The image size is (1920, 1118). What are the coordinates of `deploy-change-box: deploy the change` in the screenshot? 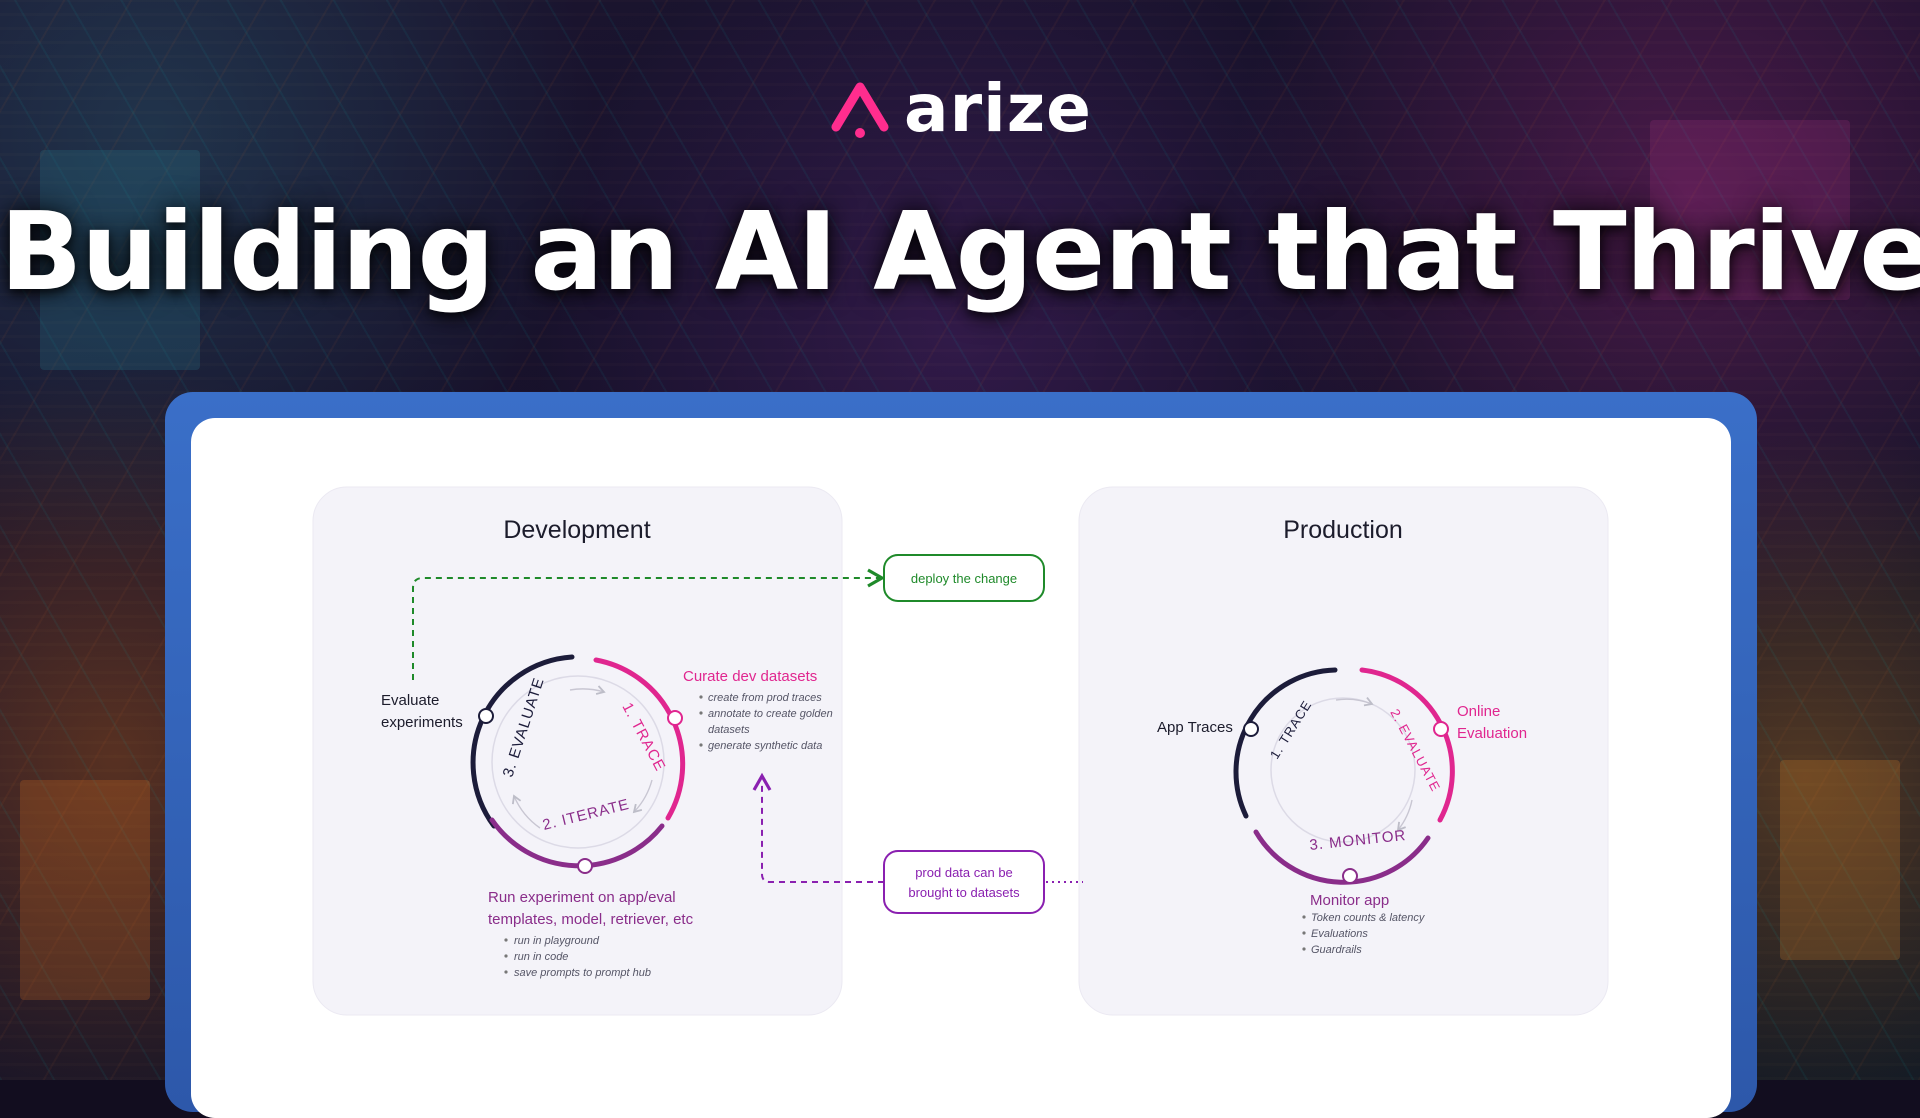 It's located at (964, 578).